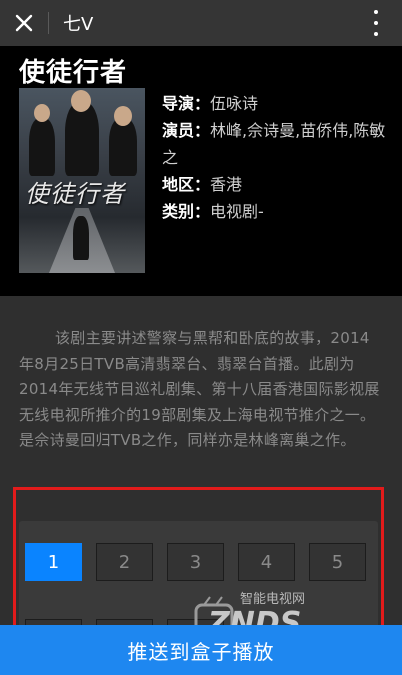 Image resolution: width=402 pixels, height=675 pixels. What do you see at coordinates (73, 73) in the screenshot?
I see `movie-title: 使徒行者` at bounding box center [73, 73].